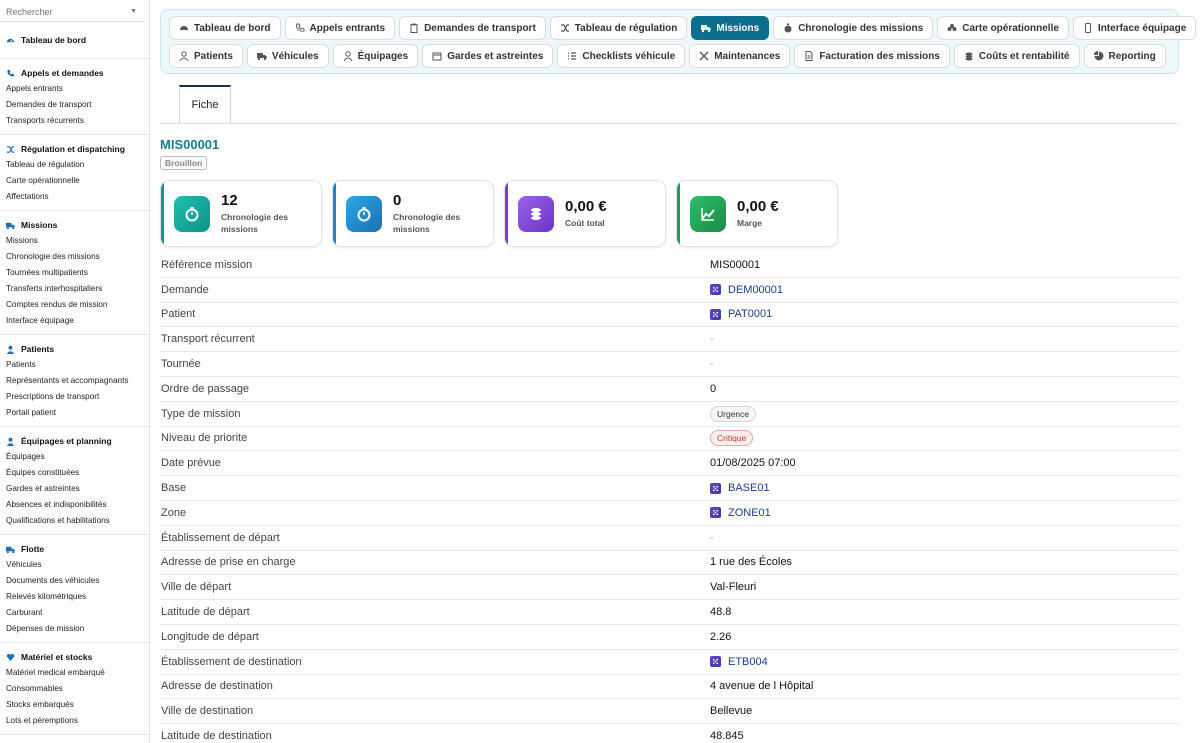 This screenshot has height=743, width=1200. Describe the element at coordinates (216, 736) in the screenshot. I see `field-label: Latitude de destination` at that location.